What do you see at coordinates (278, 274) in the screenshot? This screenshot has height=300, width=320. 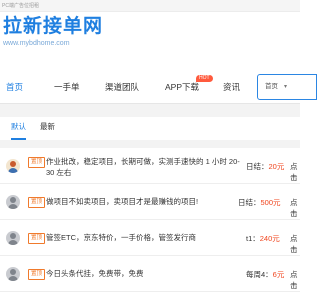 I see `price-value: 6元` at bounding box center [278, 274].